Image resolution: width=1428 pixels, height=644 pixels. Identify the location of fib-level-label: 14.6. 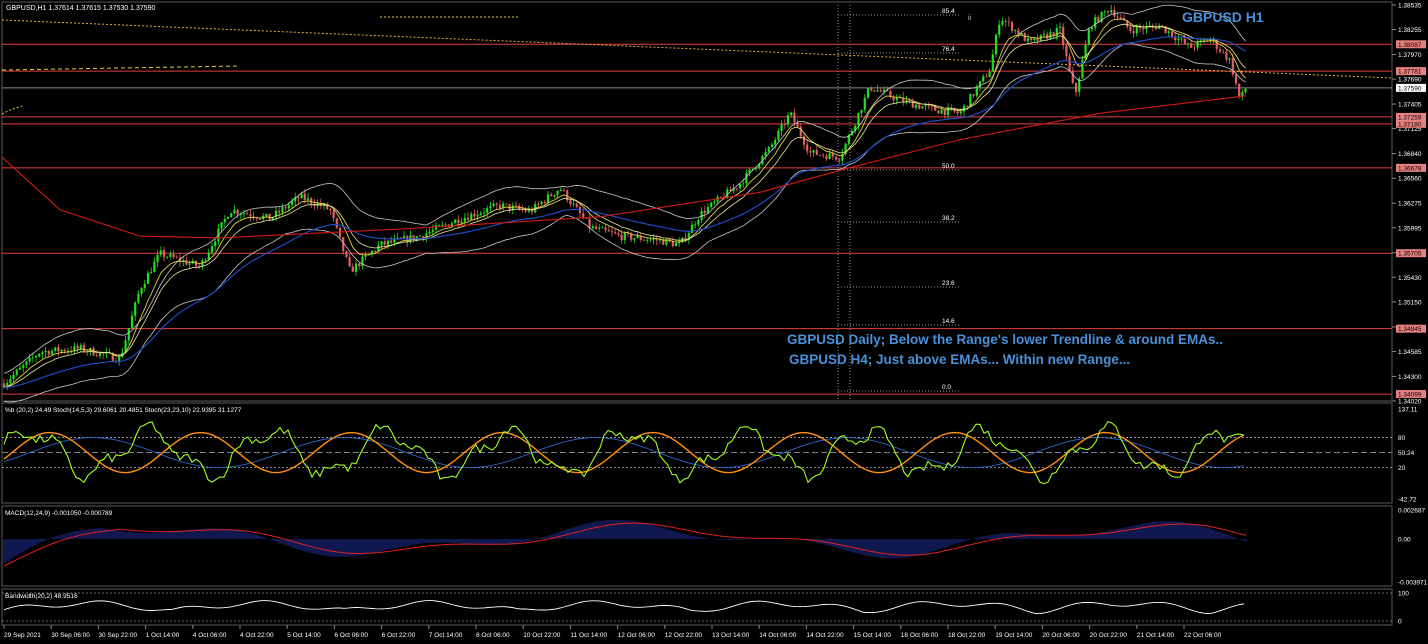
(948, 321).